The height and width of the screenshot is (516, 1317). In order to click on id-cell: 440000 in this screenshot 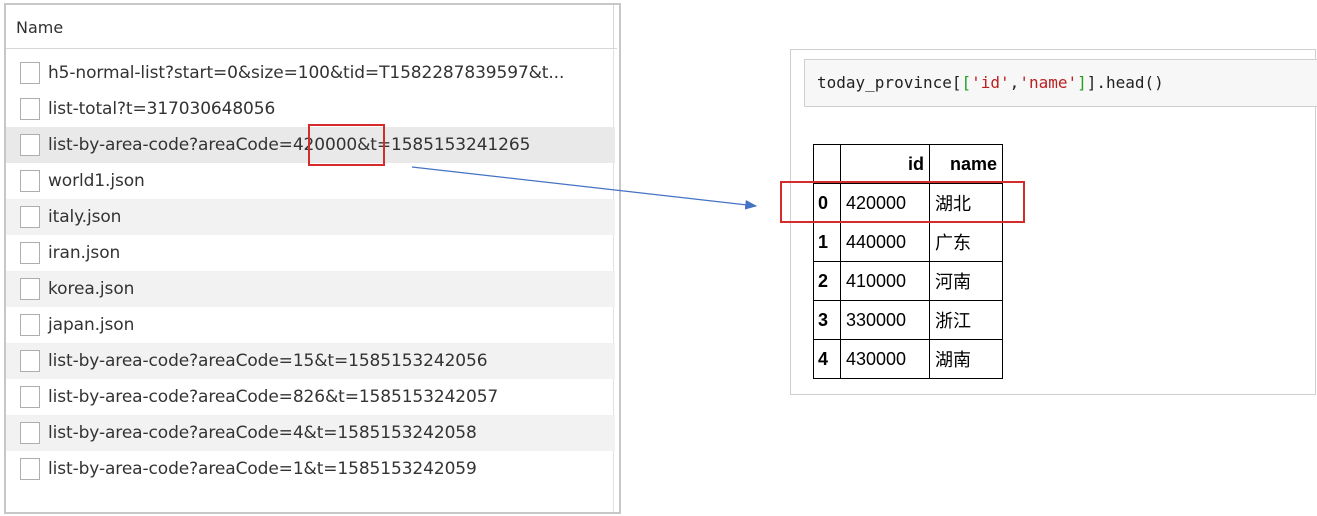, I will do `click(885, 242)`.